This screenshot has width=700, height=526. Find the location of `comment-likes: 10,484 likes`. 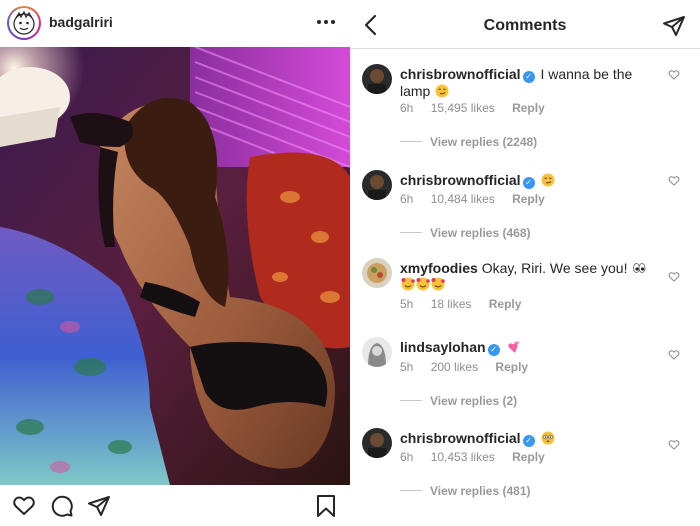

comment-likes: 10,484 likes is located at coordinates (463, 199).